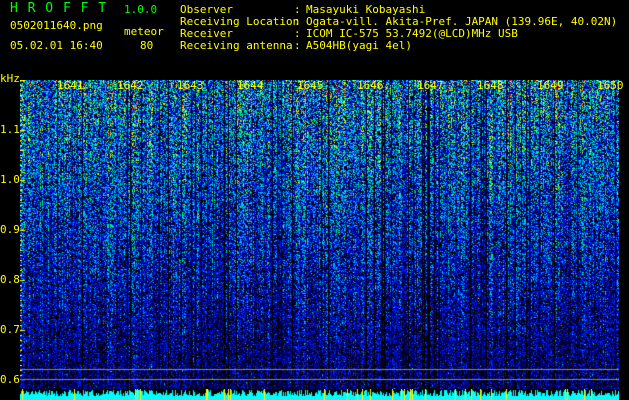  Describe the element at coordinates (56, 25) in the screenshot. I see `filename: 0502011640.png` at that location.